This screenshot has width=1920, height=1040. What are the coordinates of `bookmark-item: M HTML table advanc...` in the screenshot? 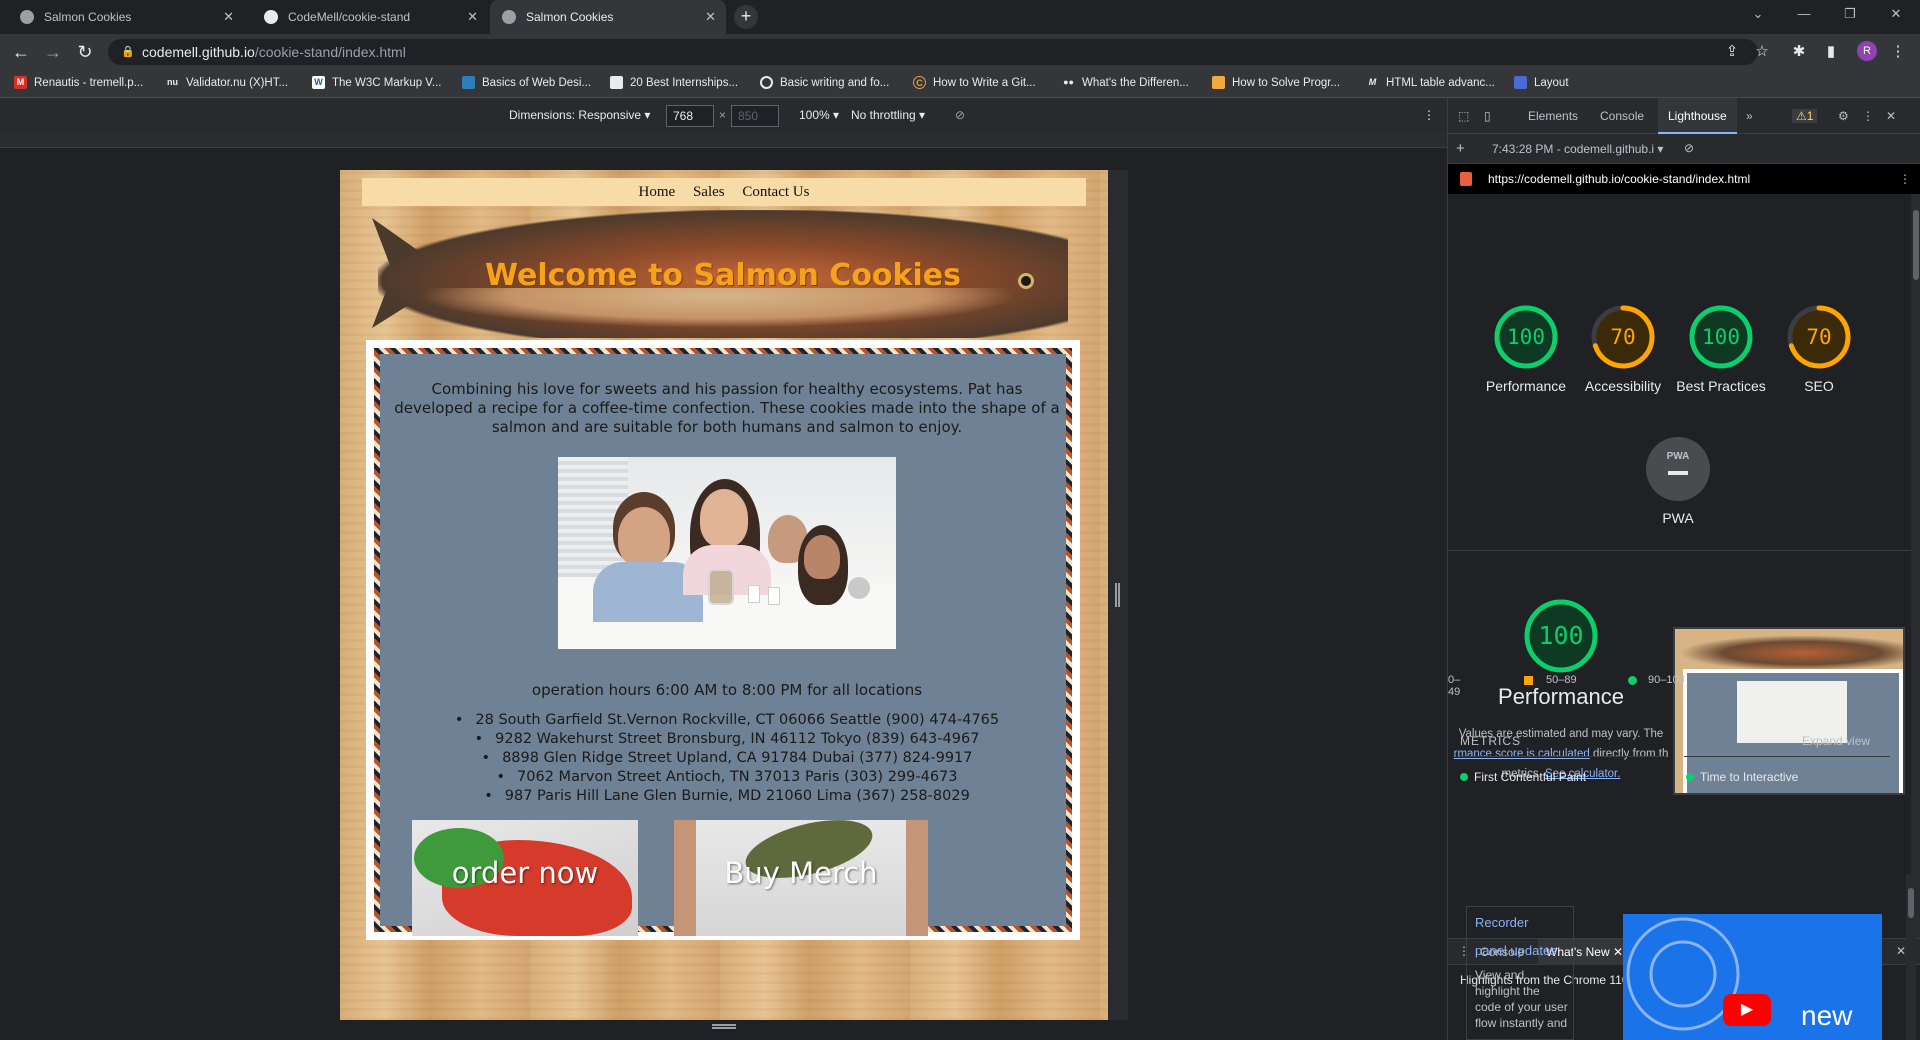 It's located at (1430, 82).